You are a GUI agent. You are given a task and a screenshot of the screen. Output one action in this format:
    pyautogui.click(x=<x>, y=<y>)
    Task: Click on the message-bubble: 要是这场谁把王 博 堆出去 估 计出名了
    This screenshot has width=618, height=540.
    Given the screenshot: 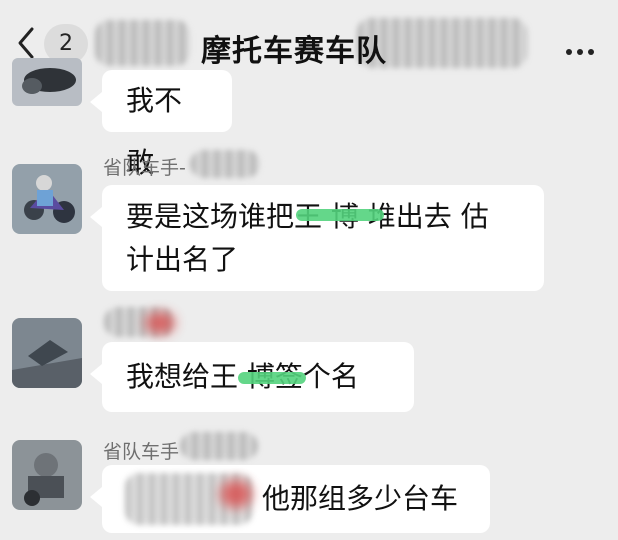 What is the action you would take?
    pyautogui.click(x=317, y=238)
    